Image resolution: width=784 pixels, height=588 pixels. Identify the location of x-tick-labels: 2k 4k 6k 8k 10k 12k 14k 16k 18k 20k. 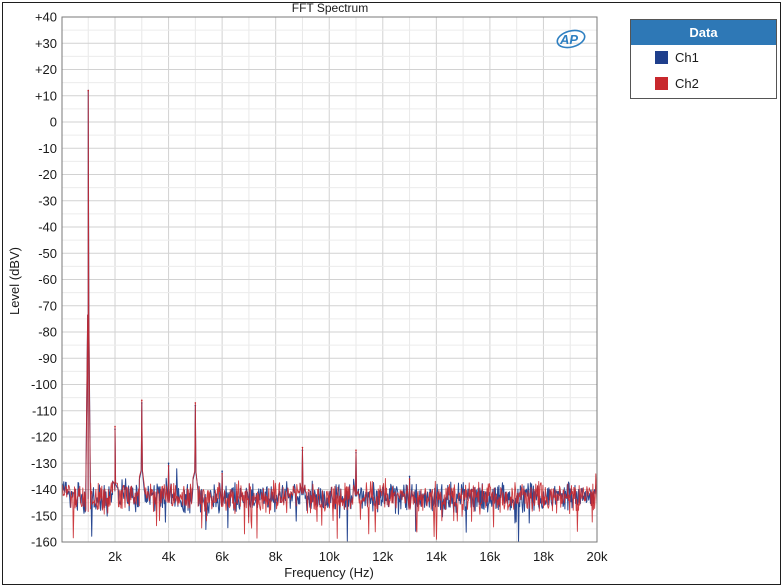
(358, 556).